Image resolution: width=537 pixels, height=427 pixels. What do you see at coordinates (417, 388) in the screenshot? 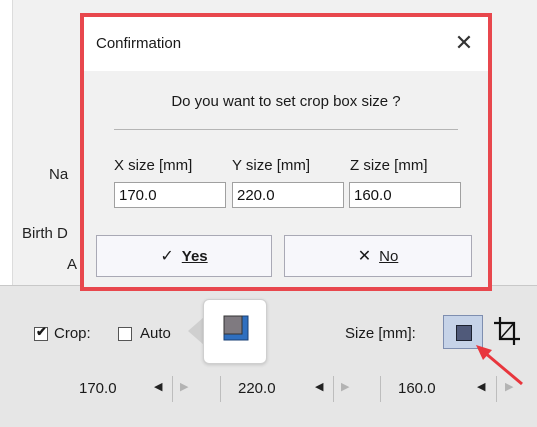
I see `z-size-value: 160.0` at bounding box center [417, 388].